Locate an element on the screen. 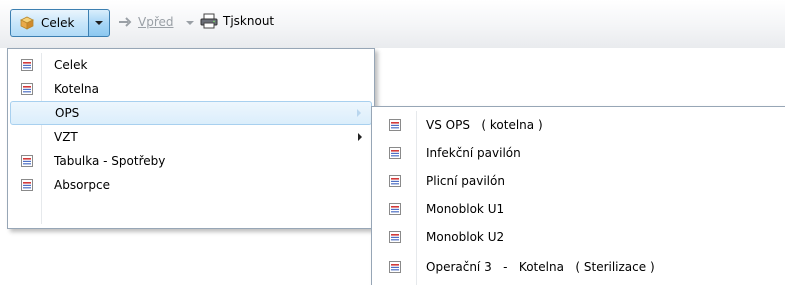  submenu-item-label: Infekční pavilón is located at coordinates (473, 153).